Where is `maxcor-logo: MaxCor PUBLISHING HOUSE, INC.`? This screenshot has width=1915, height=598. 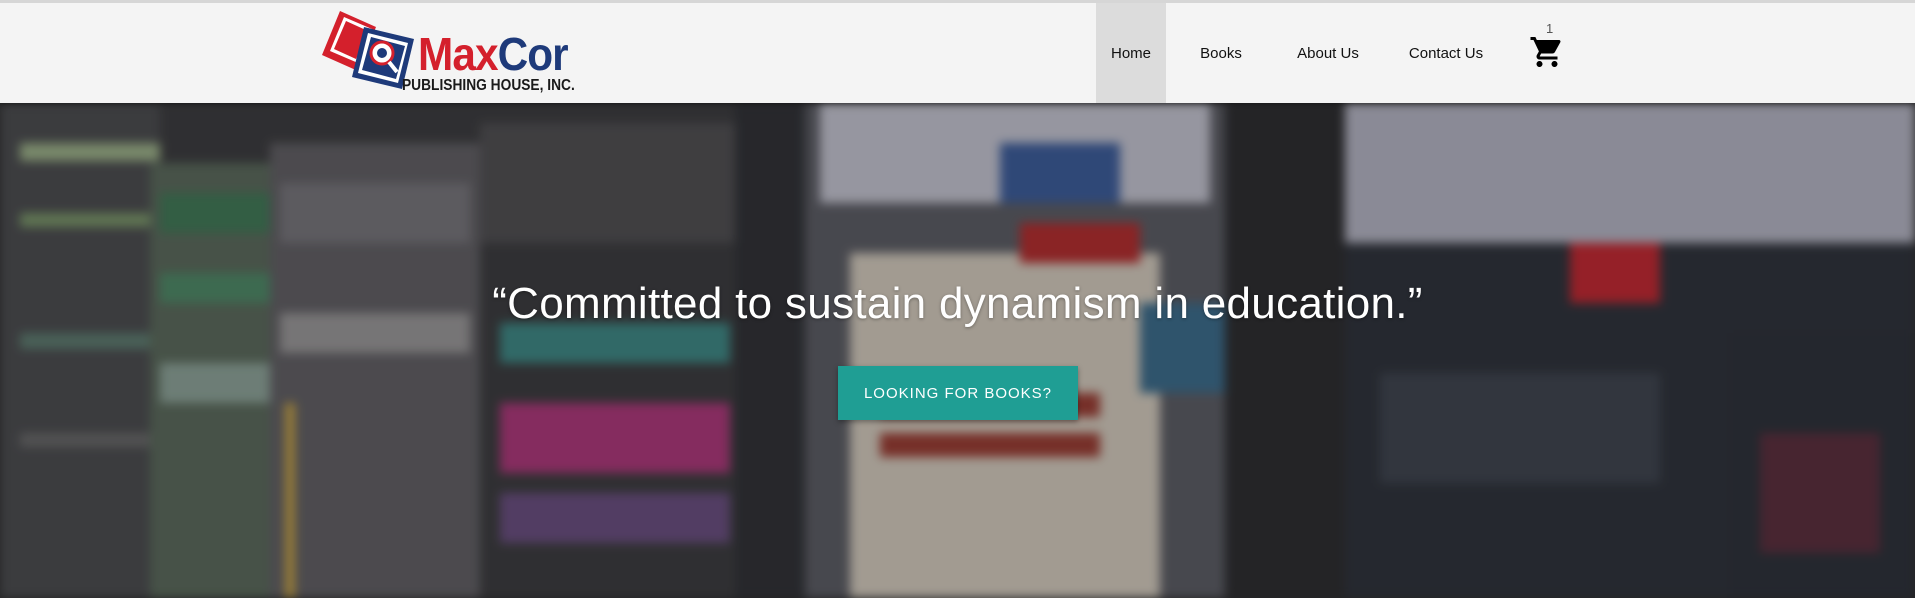
maxcor-logo: MaxCor PUBLISHING HOUSE, INC. is located at coordinates (458, 51).